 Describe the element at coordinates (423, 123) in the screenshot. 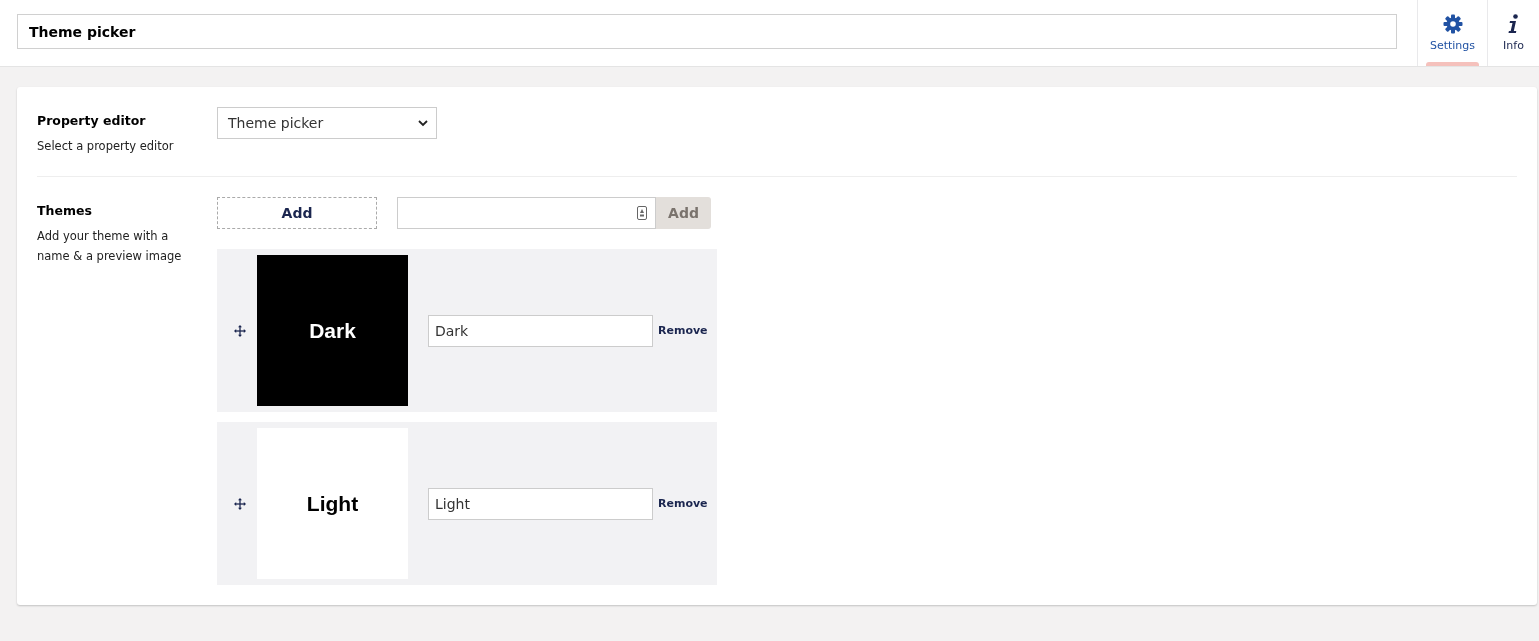

I see `chevron-icon` at that location.